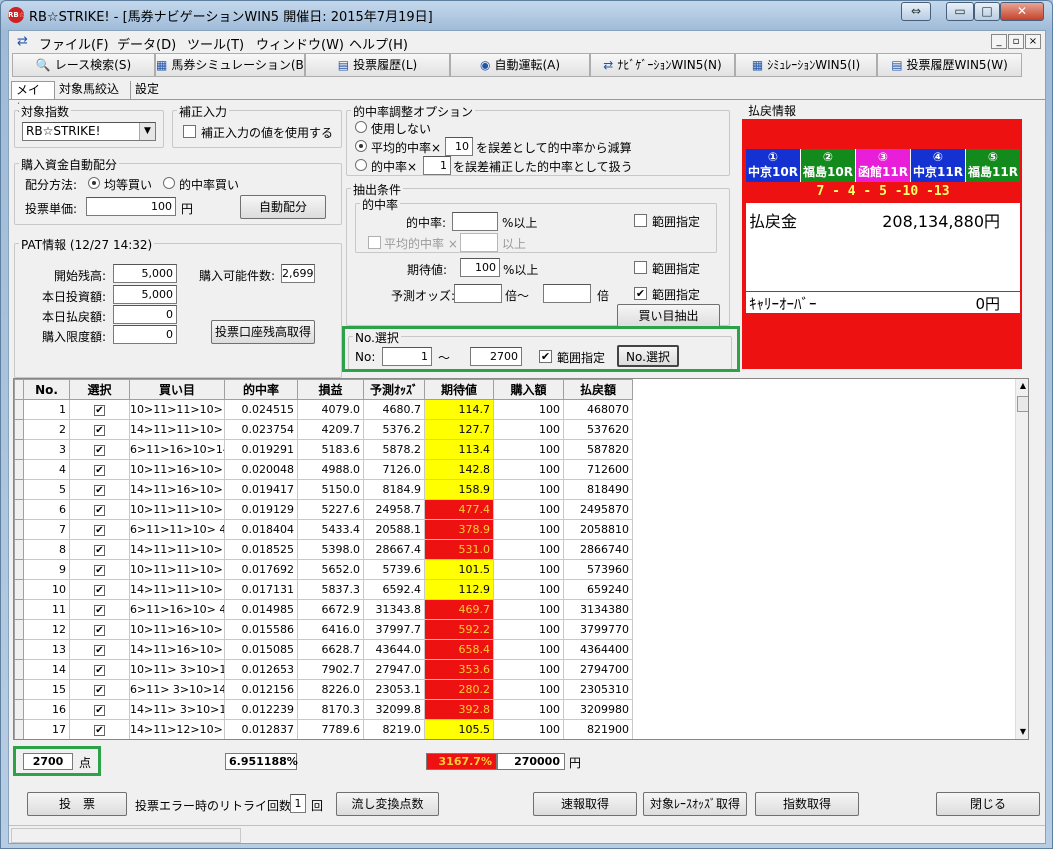 This screenshot has width=1053, height=849. I want to click on menu-help: ヘルプ(H), so click(378, 43).